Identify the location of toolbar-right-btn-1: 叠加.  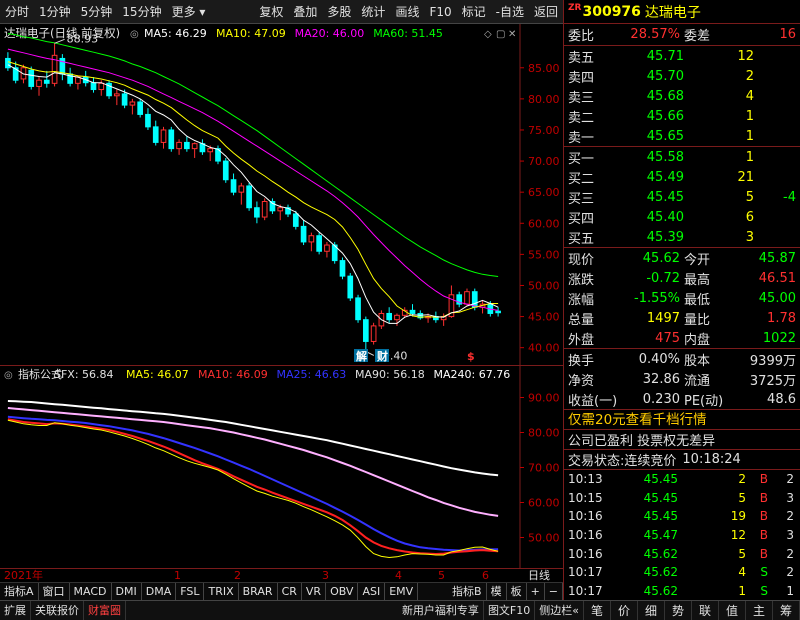
(305, 12).